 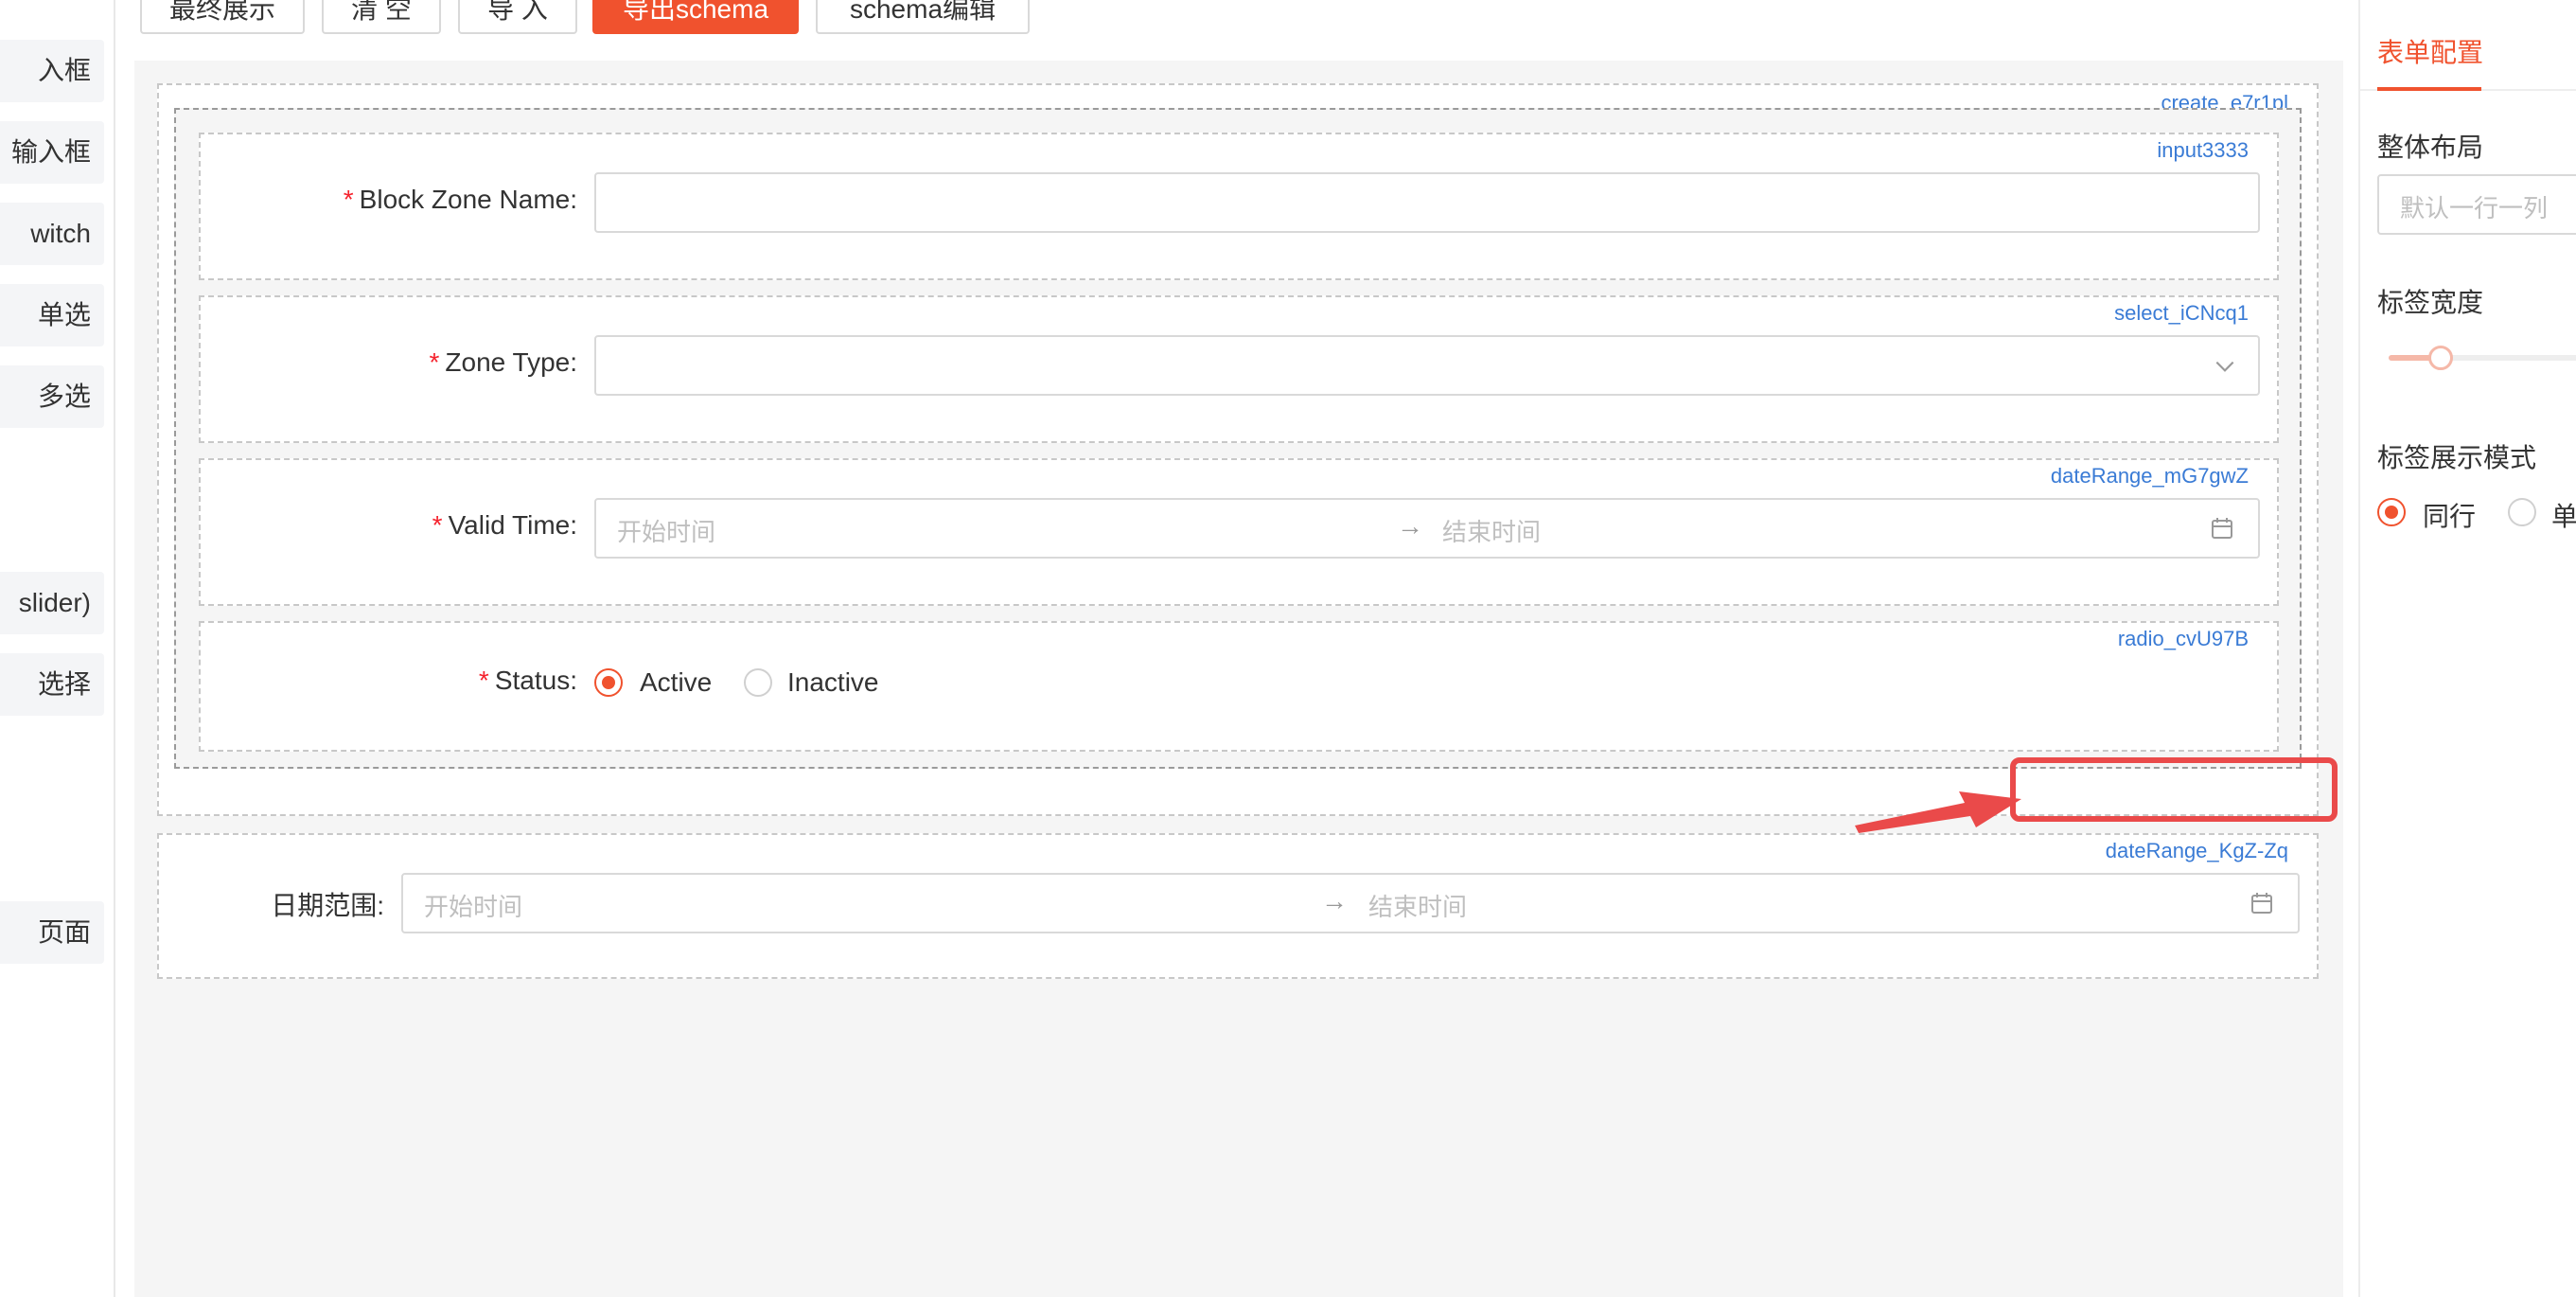 What do you see at coordinates (1427, 528) in the screenshot?
I see `valid-time-range-picker: 开始时间 → 结束时间` at bounding box center [1427, 528].